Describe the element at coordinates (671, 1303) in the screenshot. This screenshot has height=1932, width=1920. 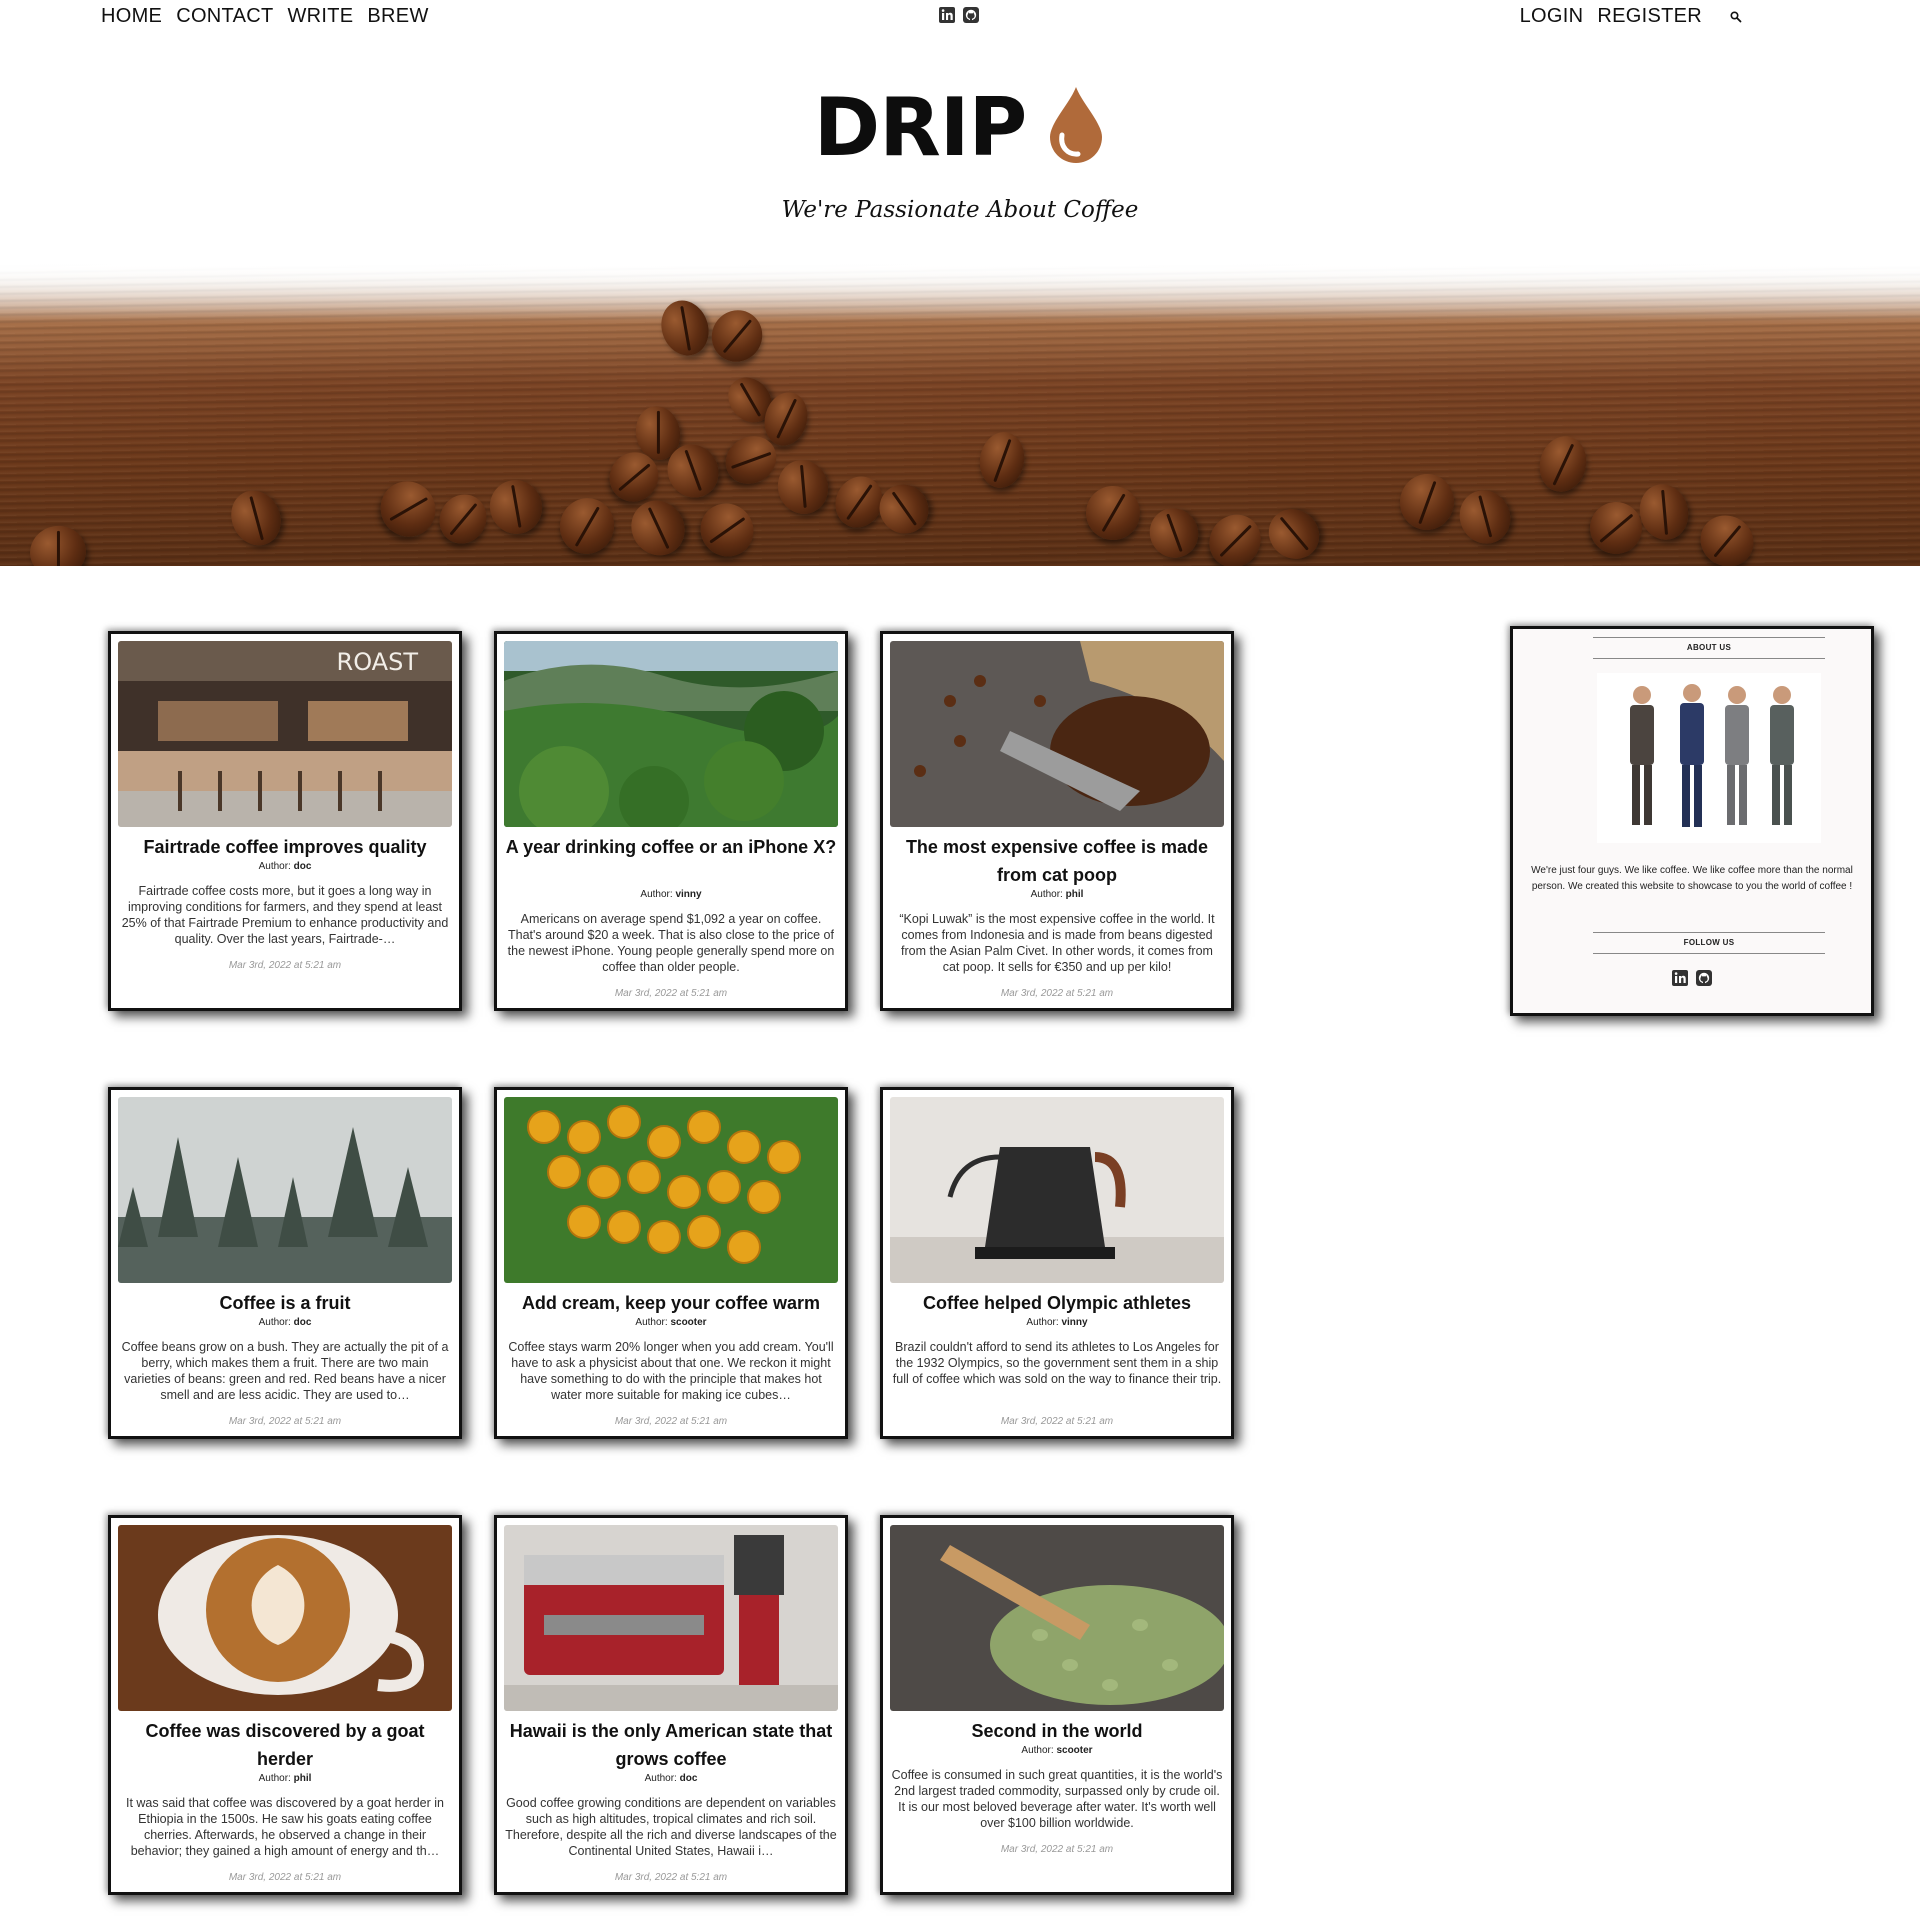
I see `post-title: Add cream, keep your coffee warm` at that location.